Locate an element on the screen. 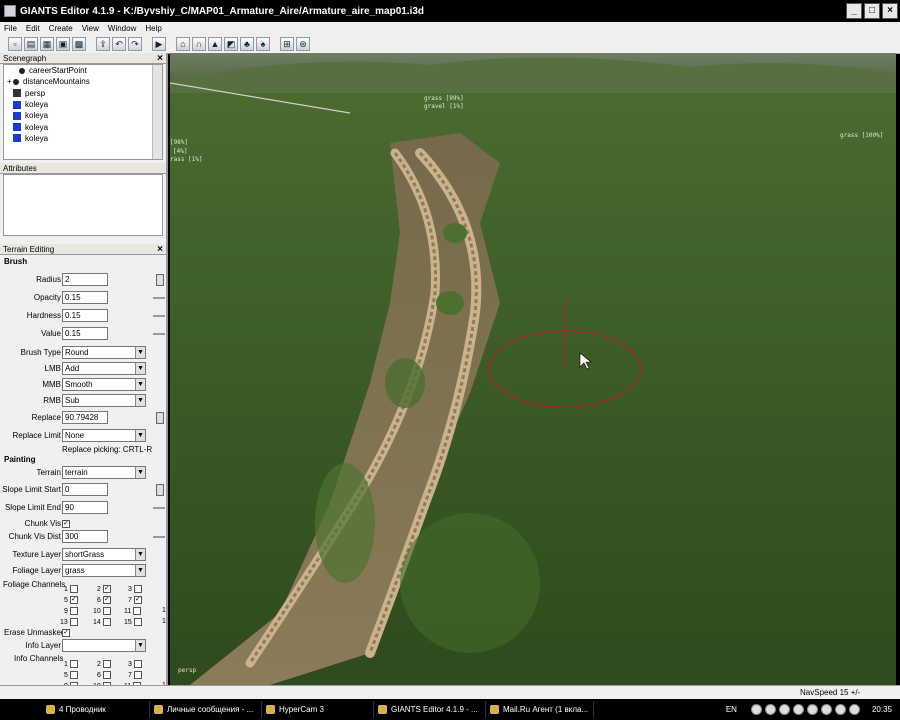 The height and width of the screenshot is (720, 900). media-stop-icon is located at coordinates (798, 709).